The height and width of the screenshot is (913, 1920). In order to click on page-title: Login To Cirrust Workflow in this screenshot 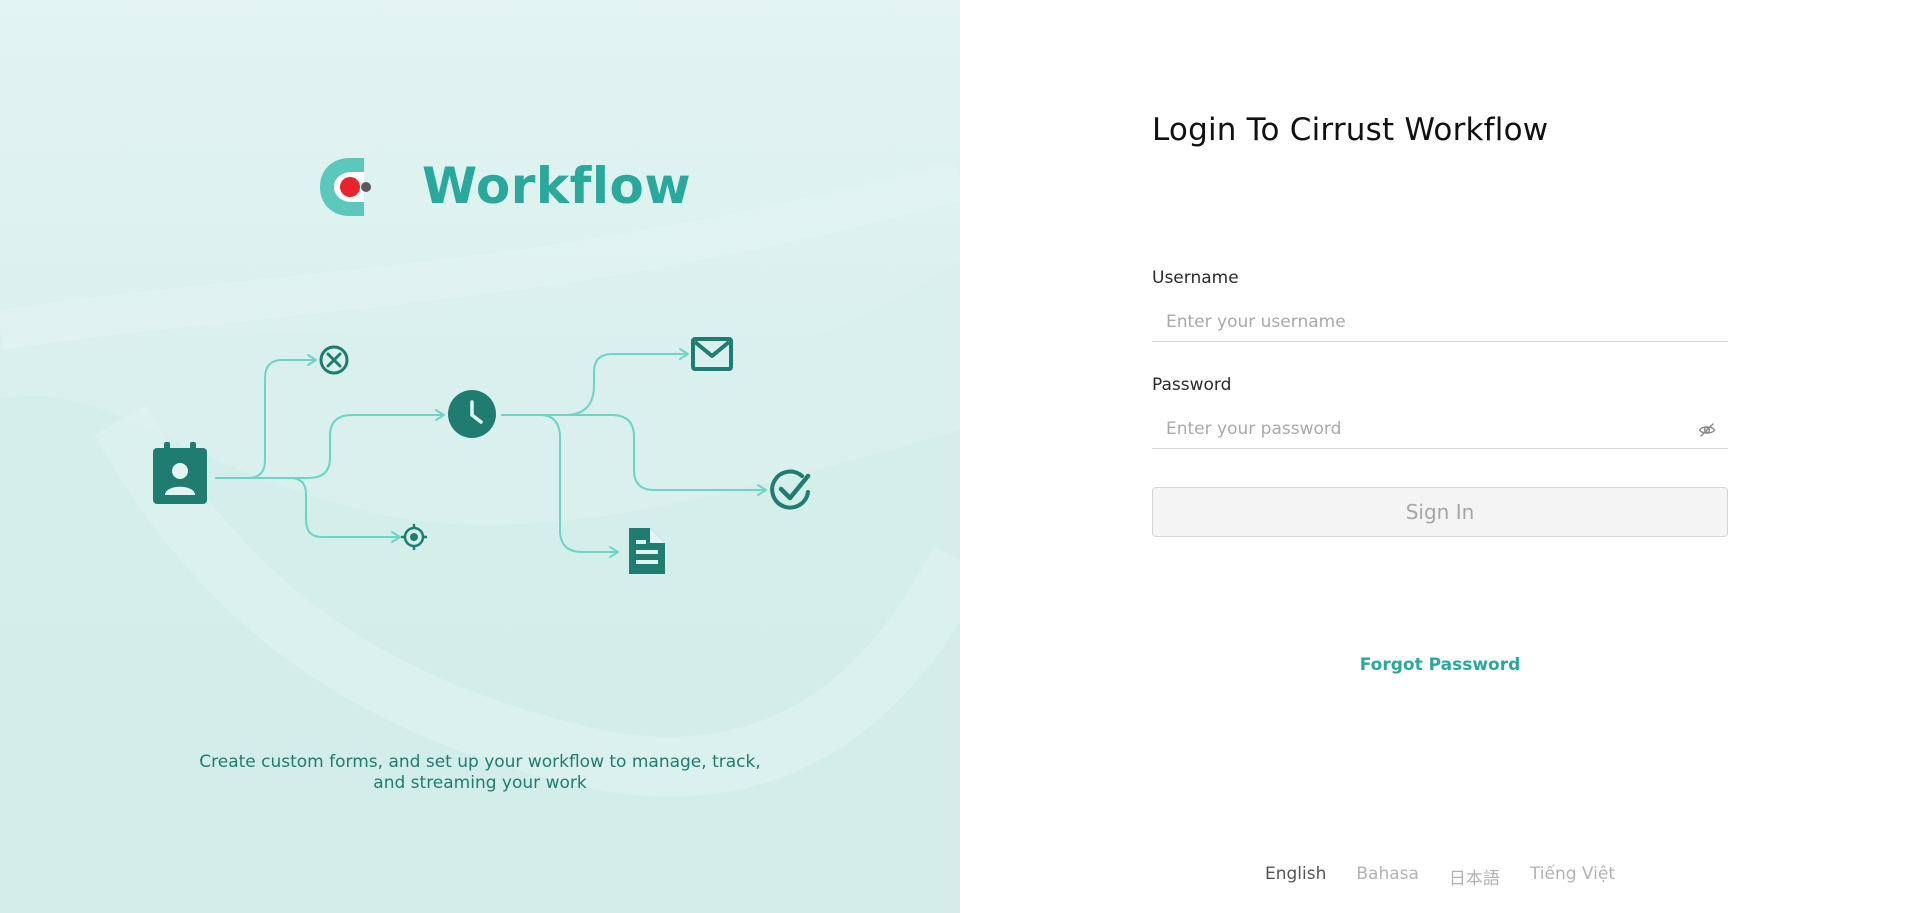, I will do `click(1350, 130)`.